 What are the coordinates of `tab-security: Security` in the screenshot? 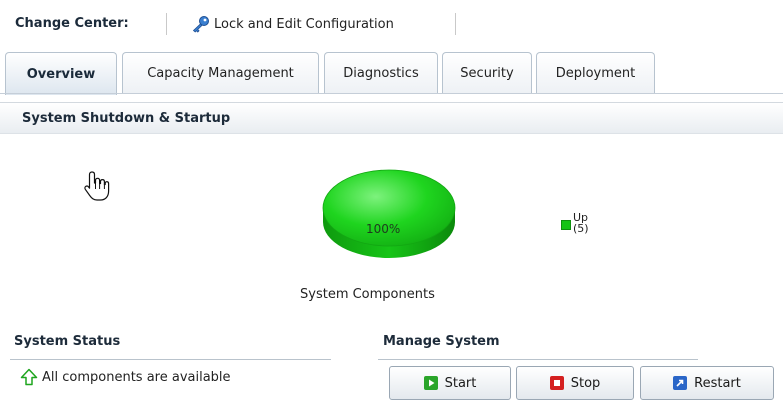 It's located at (487, 72).